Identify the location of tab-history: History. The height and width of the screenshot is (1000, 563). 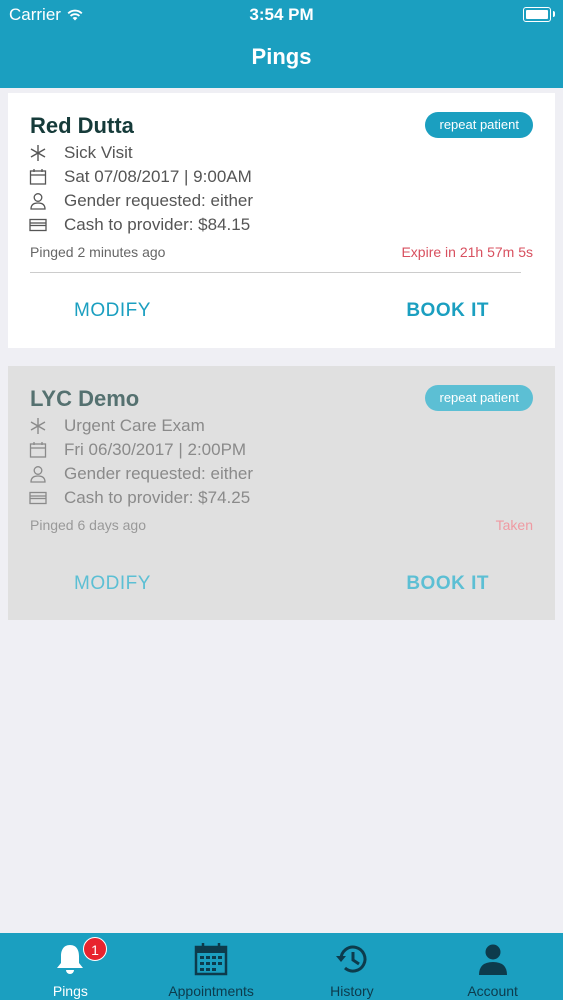
(352, 966).